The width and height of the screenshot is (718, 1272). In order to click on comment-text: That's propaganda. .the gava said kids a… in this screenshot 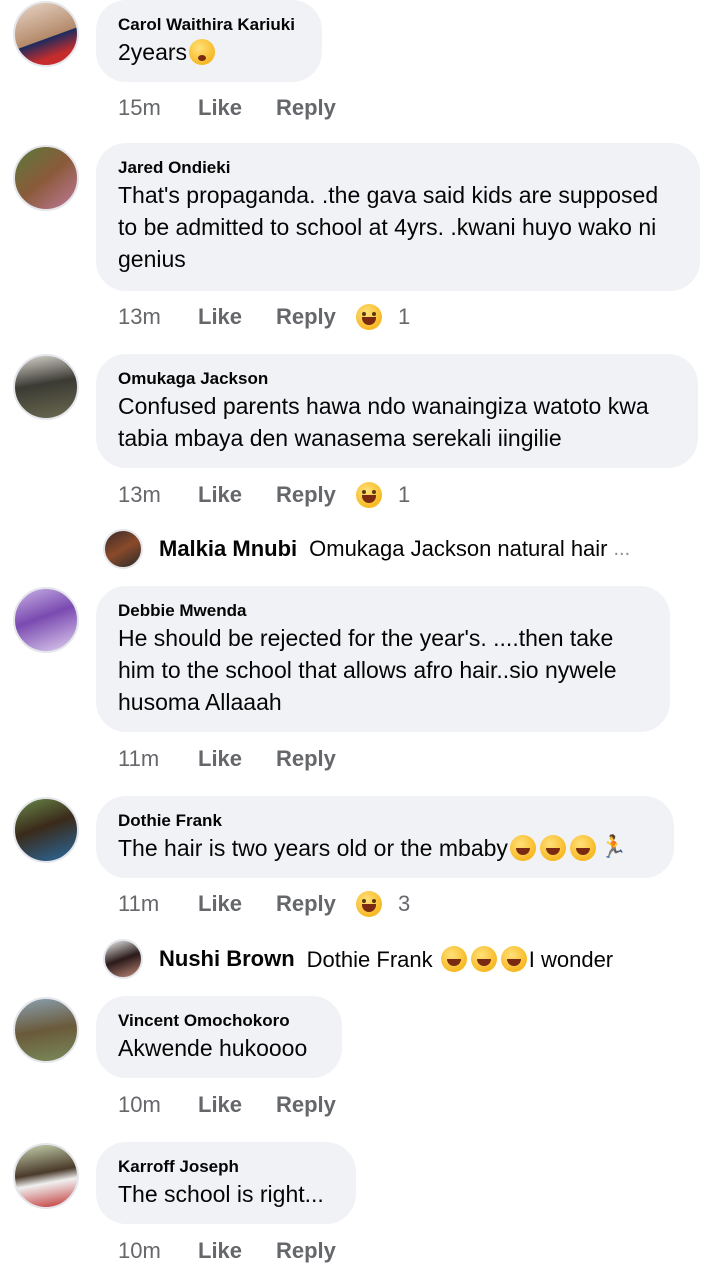, I will do `click(388, 227)`.